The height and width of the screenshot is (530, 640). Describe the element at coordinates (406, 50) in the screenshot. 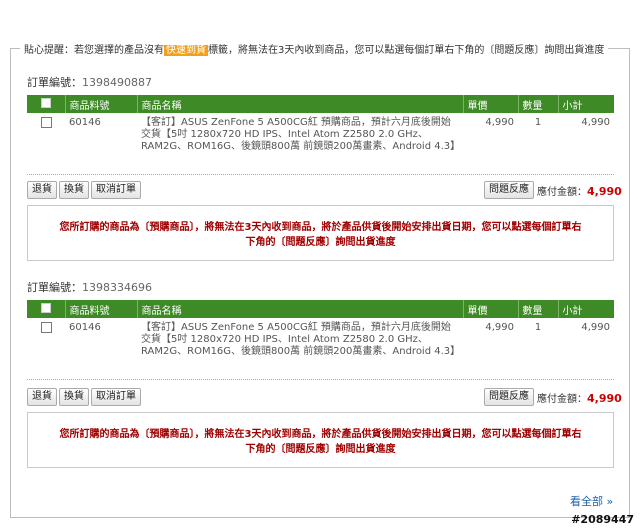

I see `reminder-text-suffix: 標籤，將無法在3天內收到商品，您可以點選每個訂單右下角的〔問題反應〕詢問出貨進度` at that location.